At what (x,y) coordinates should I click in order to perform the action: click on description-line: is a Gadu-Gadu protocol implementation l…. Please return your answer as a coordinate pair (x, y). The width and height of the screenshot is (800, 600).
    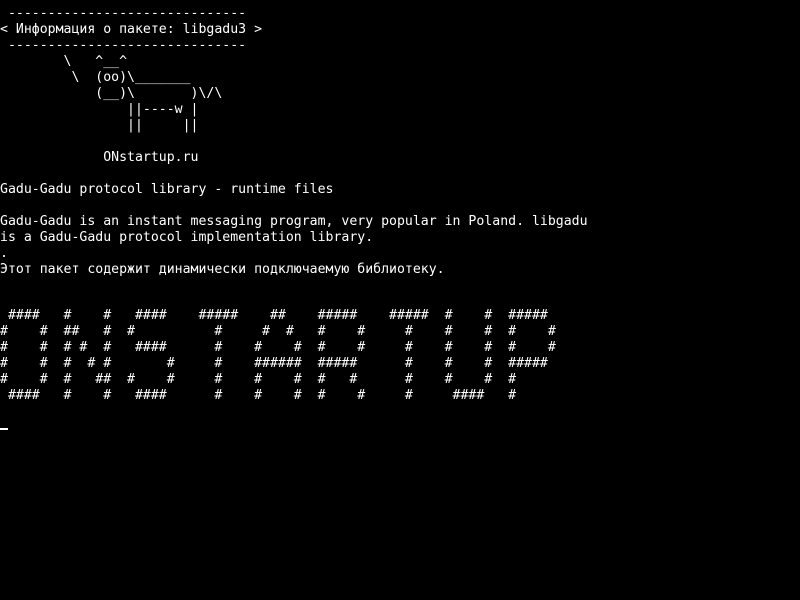
    Looking at the image, I should click on (187, 237).